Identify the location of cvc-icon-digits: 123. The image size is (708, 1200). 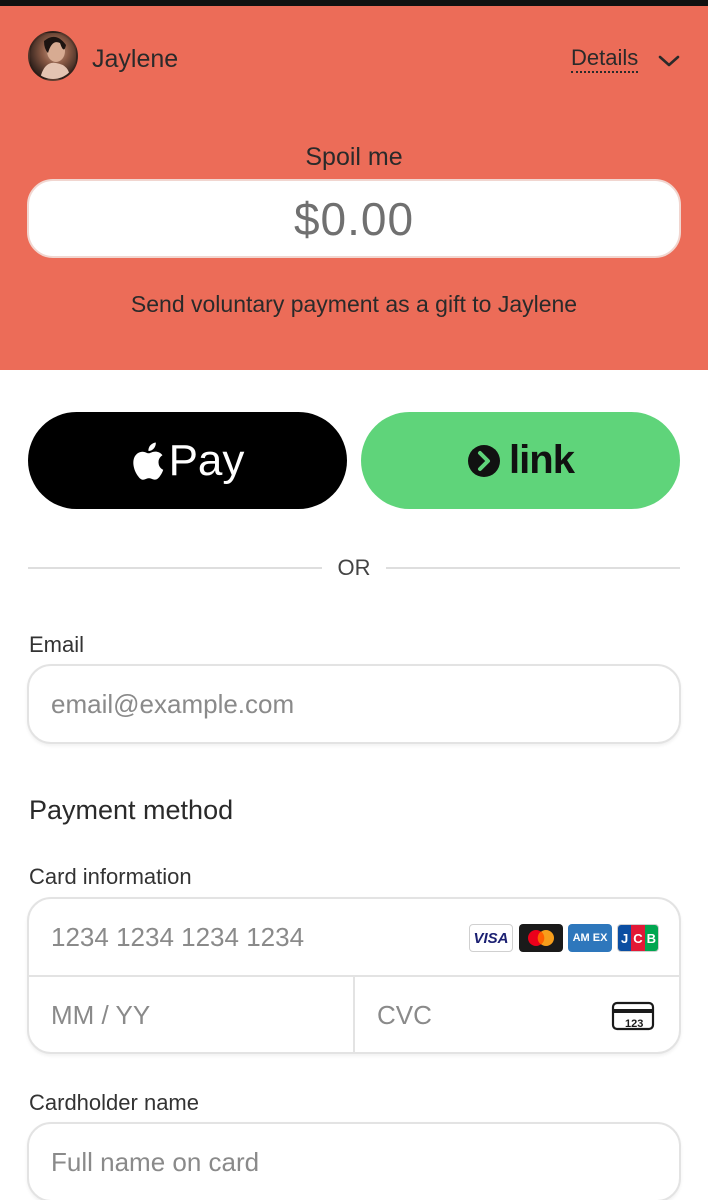
(634, 1024).